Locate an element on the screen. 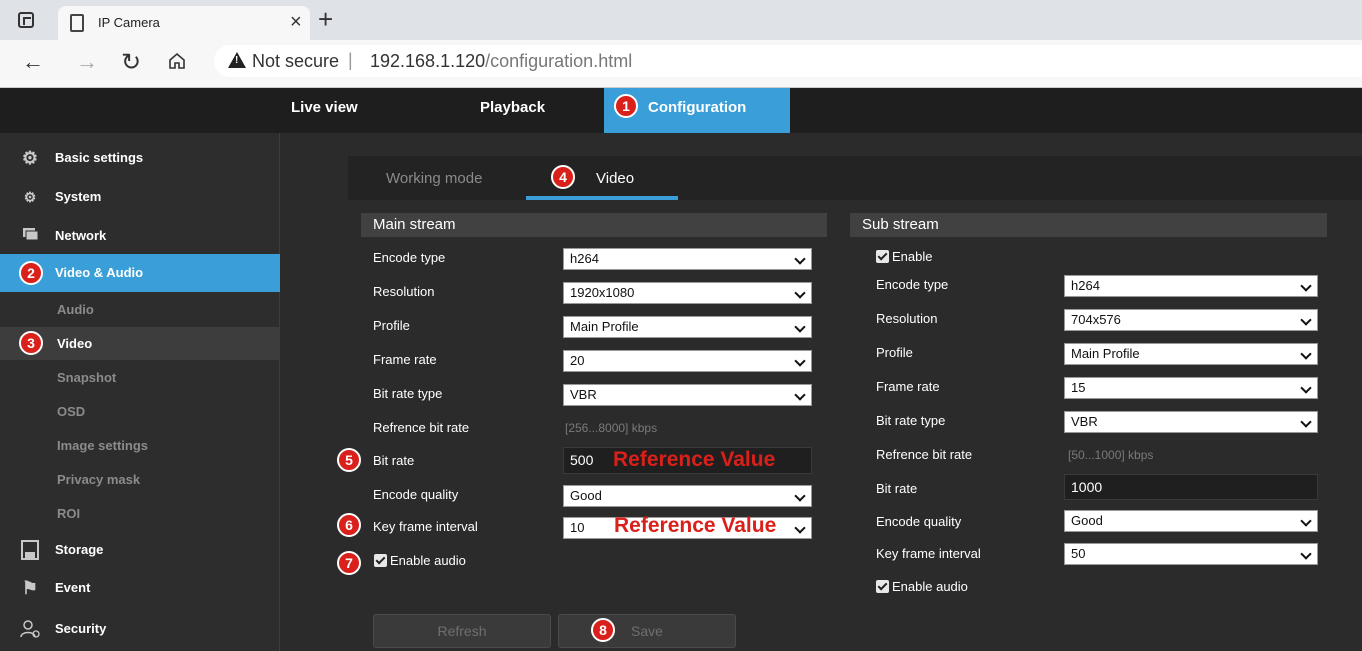 This screenshot has height=651, width=1362. sidebar-item-label: Event is located at coordinates (73, 587).